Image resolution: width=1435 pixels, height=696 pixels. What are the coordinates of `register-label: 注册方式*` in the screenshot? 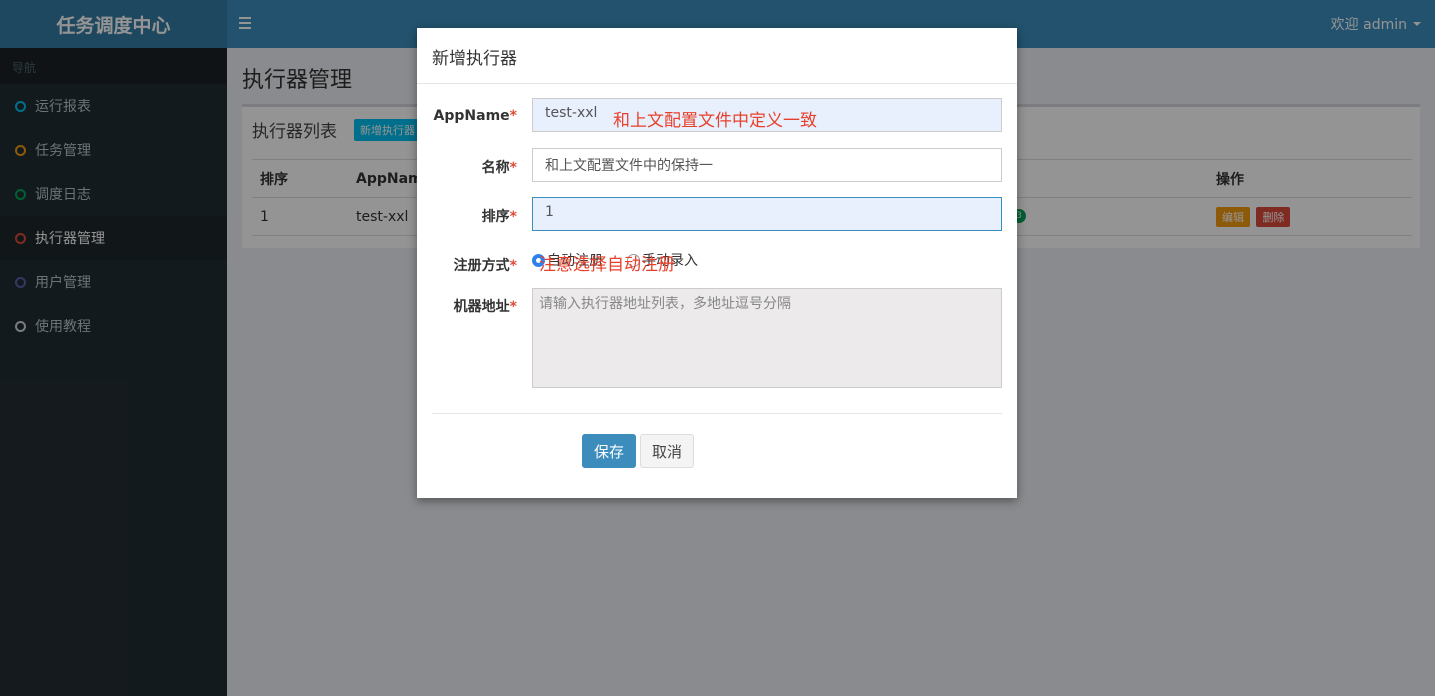 It's located at (485, 266).